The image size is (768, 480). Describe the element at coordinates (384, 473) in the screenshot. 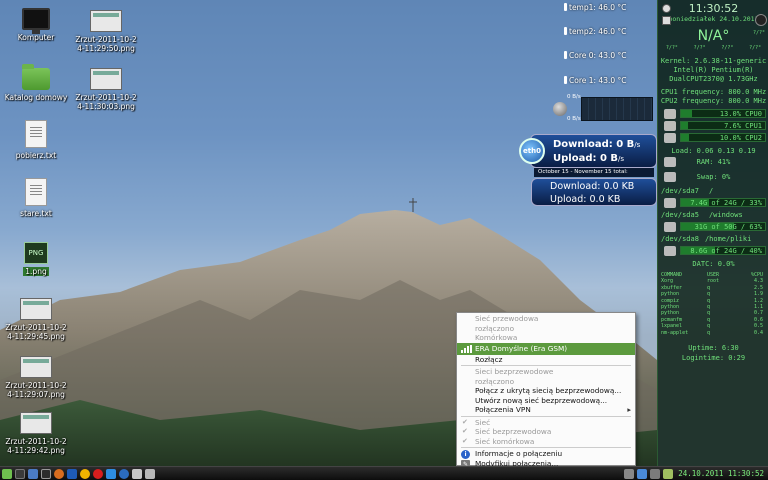

I see `taskbar: 24.10.2011 11:30:52` at that location.